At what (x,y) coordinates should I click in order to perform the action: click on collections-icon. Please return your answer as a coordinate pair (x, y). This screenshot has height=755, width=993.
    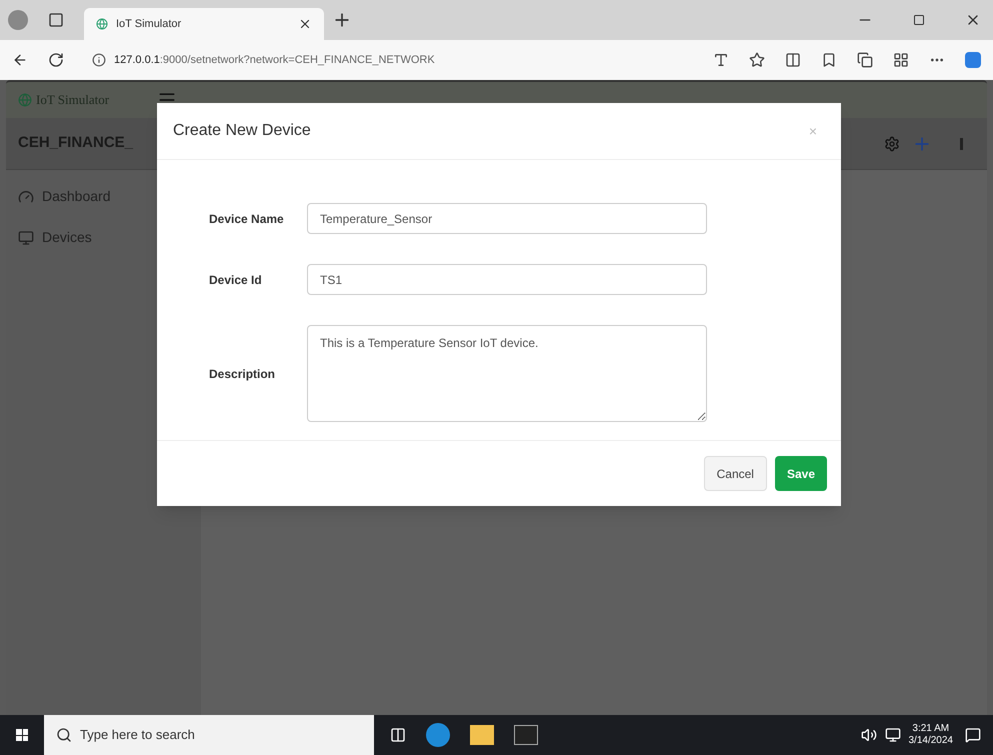
    Looking at the image, I should click on (865, 60).